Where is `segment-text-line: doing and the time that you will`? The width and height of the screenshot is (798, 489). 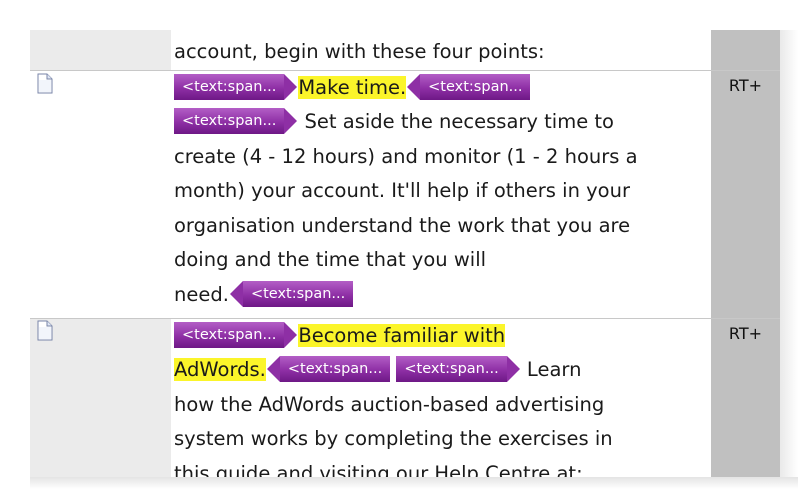
segment-text-line: doing and the time that you will is located at coordinates (330, 259).